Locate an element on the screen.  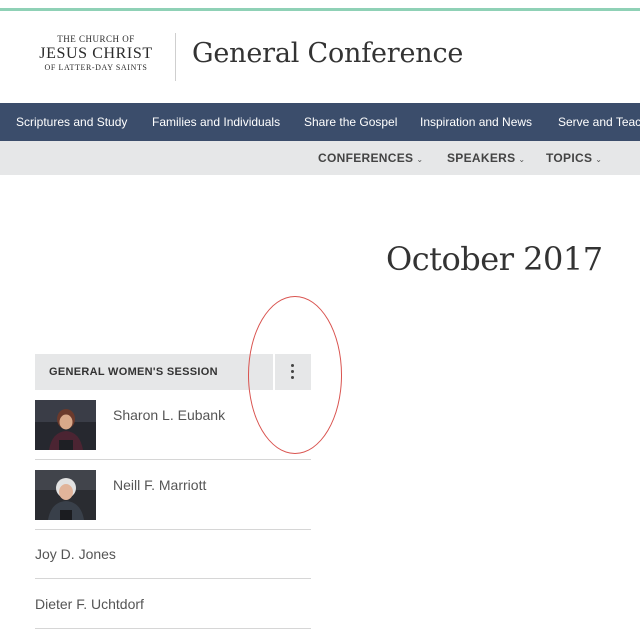
session-header: GENERAL WOMEN'S SESSION is located at coordinates (154, 372).